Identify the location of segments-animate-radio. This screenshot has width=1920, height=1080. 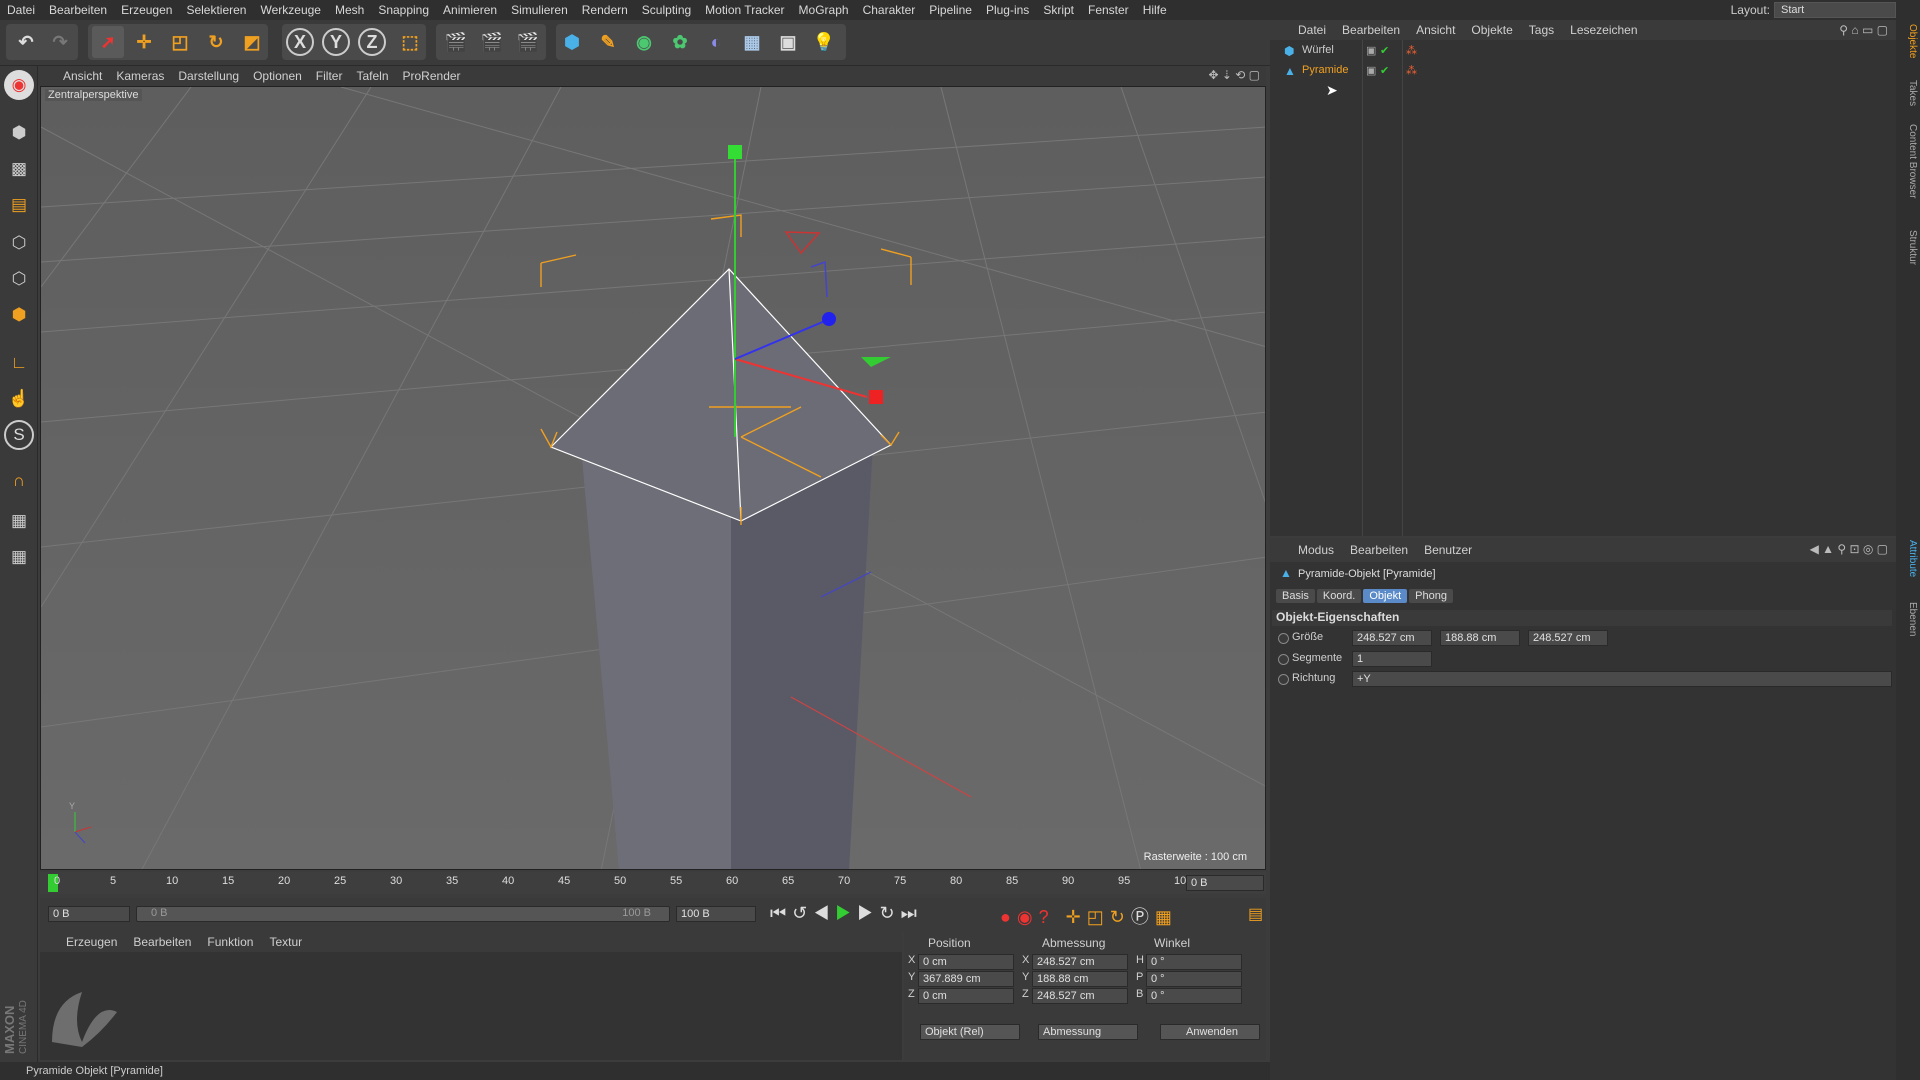
(1283, 659).